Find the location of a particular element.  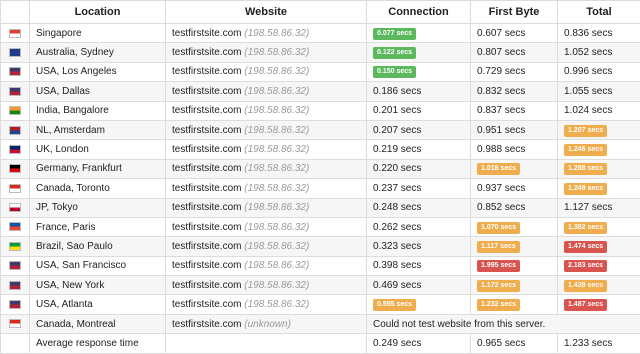

first-byte-cell: 0.988 secs is located at coordinates (514, 149).